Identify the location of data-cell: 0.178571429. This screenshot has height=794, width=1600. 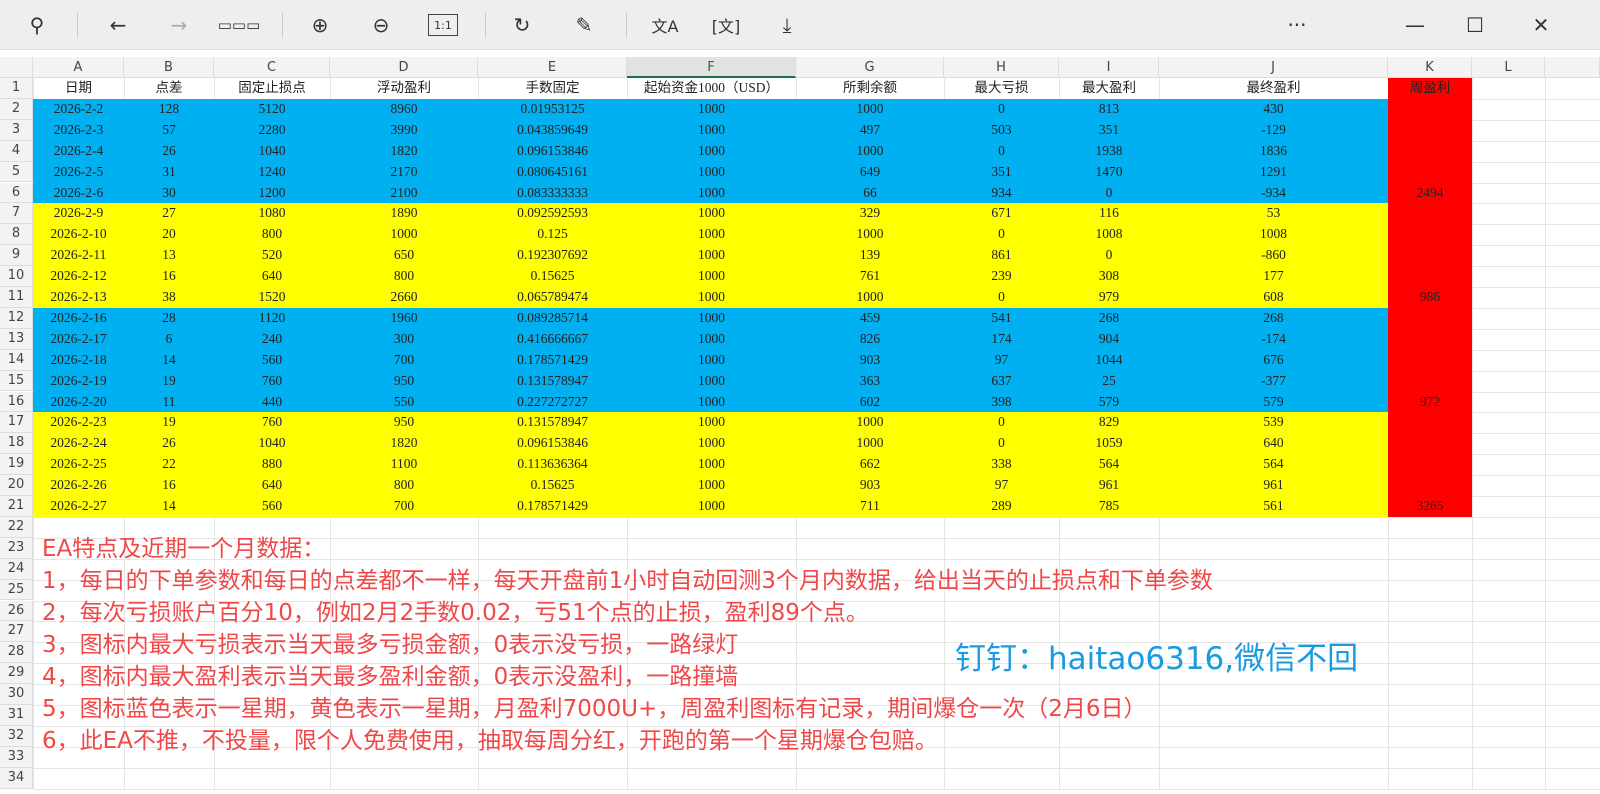
(552, 506).